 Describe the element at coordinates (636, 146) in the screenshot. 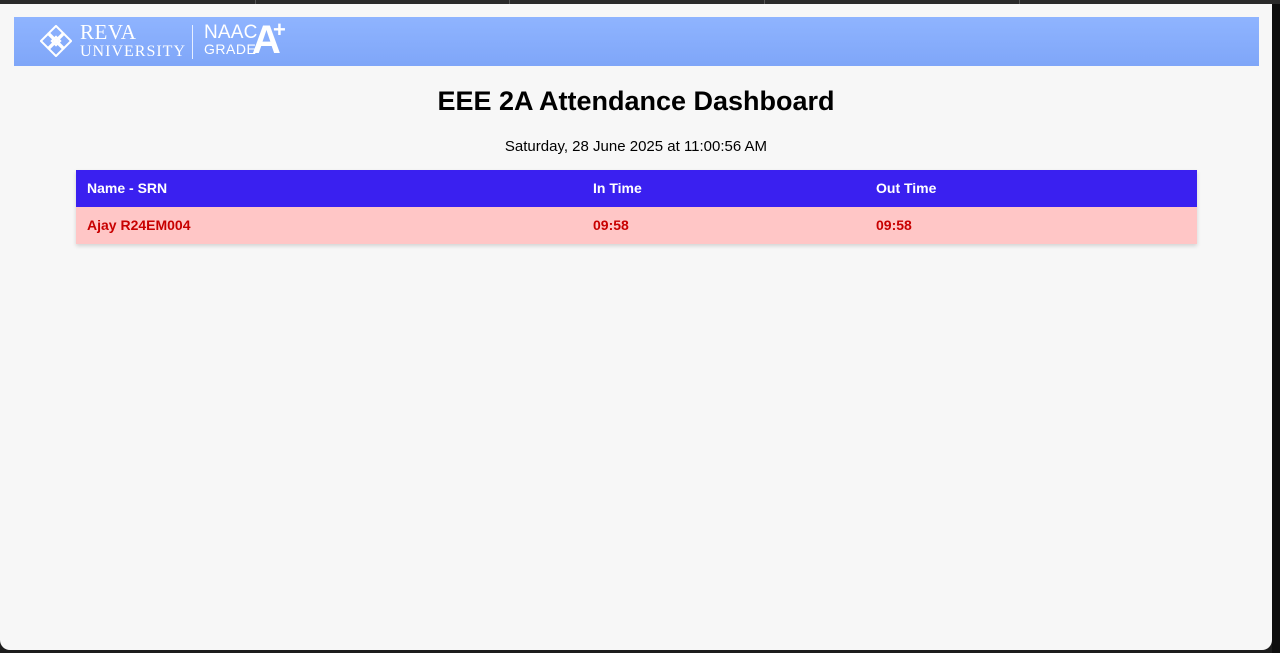

I see `current-datetime: Saturday, 28 June 2025 at 11:00:56 AM` at that location.